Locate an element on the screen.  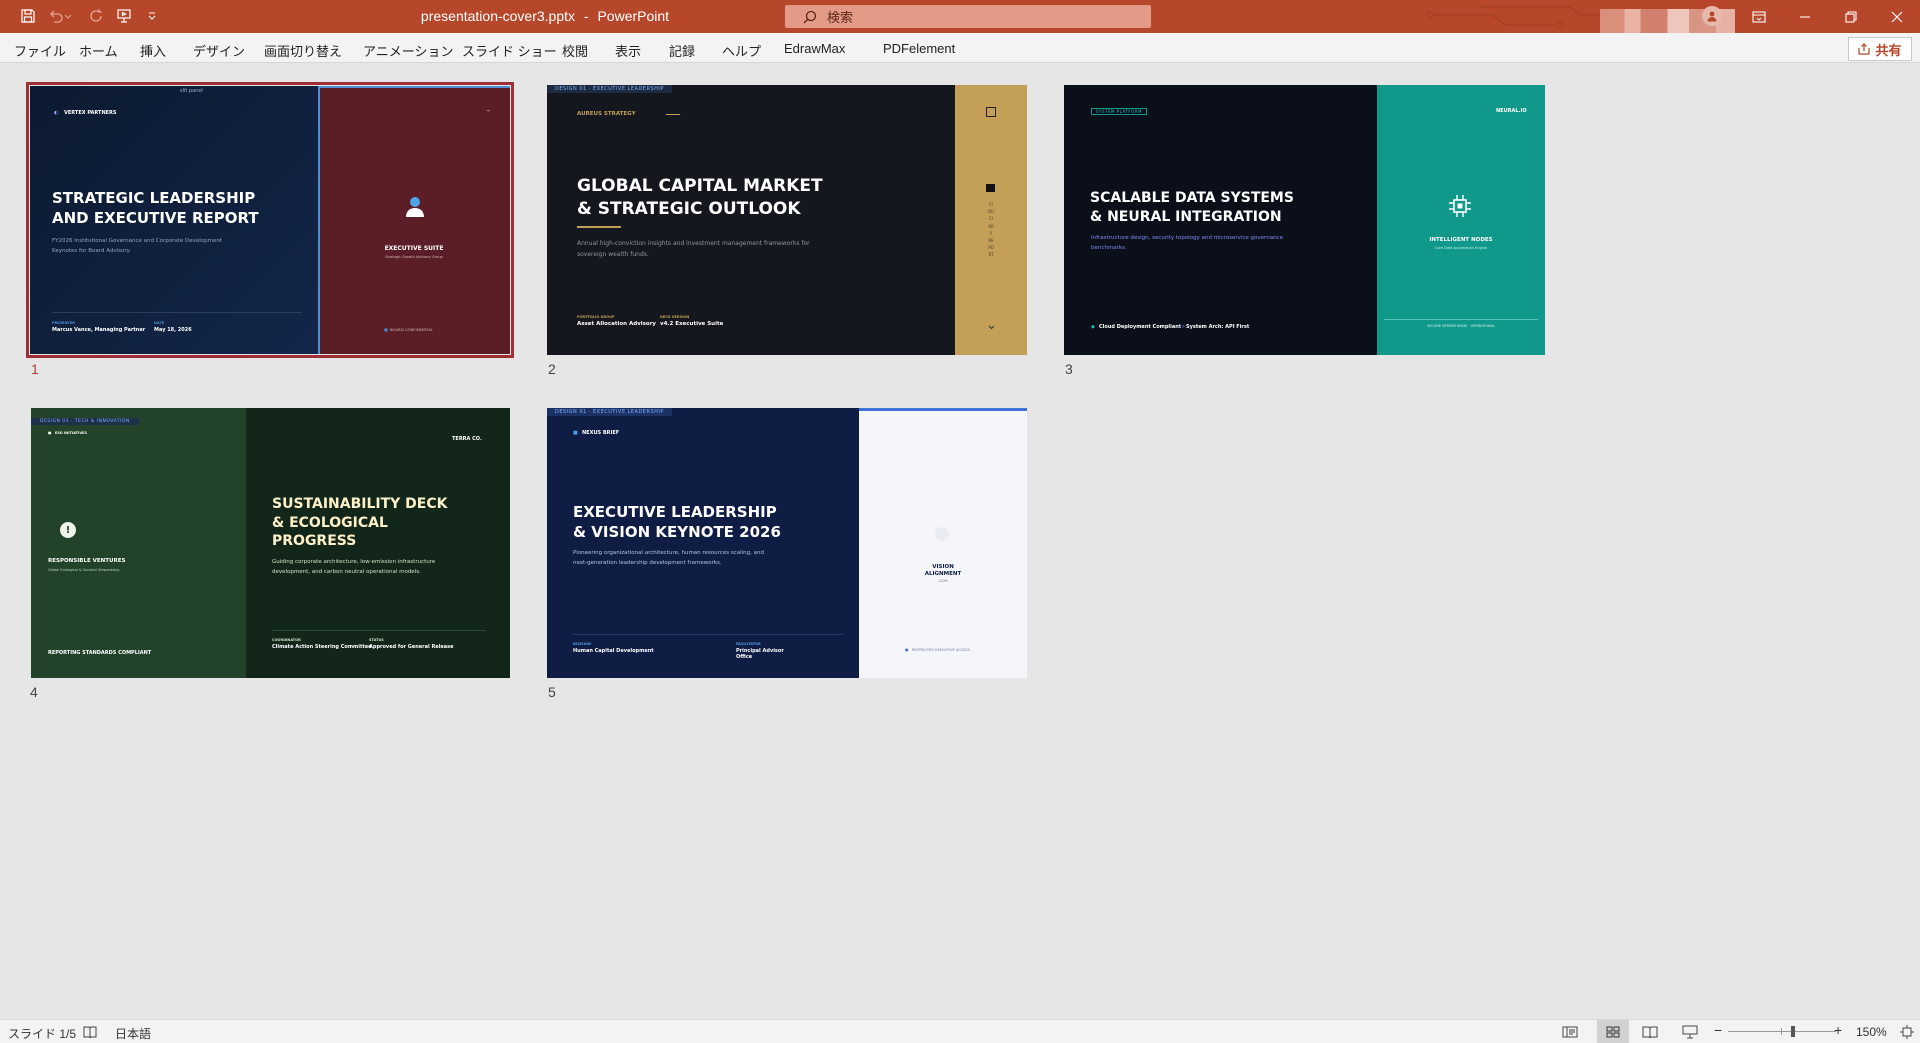
tab-animations: アニメーション is located at coordinates (408, 50).